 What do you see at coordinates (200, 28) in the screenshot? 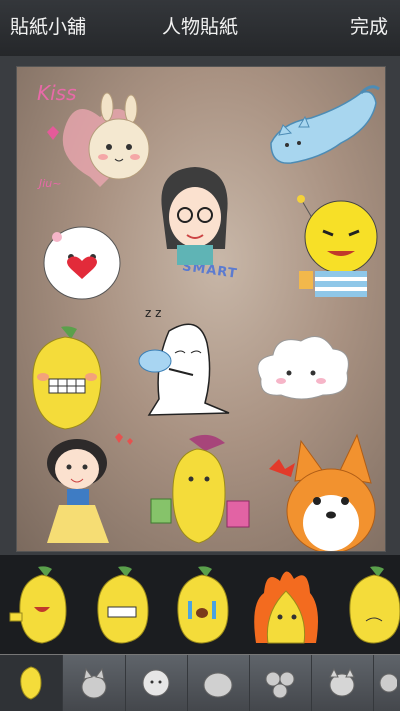
I see `top-bar: 貼紙小舖 人物貼紙 完成` at bounding box center [200, 28].